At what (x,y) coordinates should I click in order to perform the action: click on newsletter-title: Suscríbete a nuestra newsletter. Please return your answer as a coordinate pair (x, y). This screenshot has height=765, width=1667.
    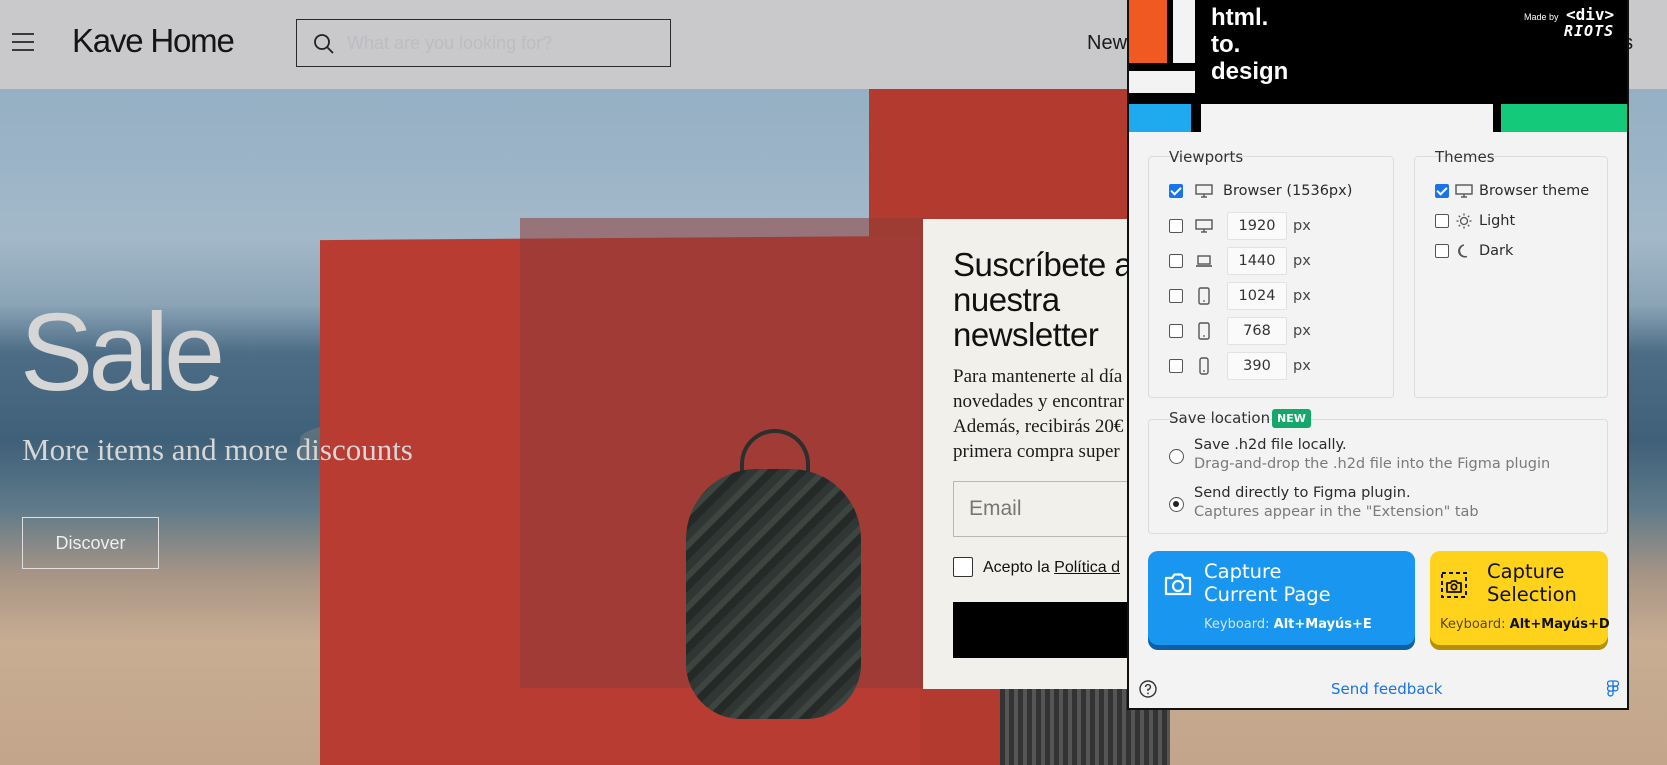
    Looking at the image, I should click on (1049, 299).